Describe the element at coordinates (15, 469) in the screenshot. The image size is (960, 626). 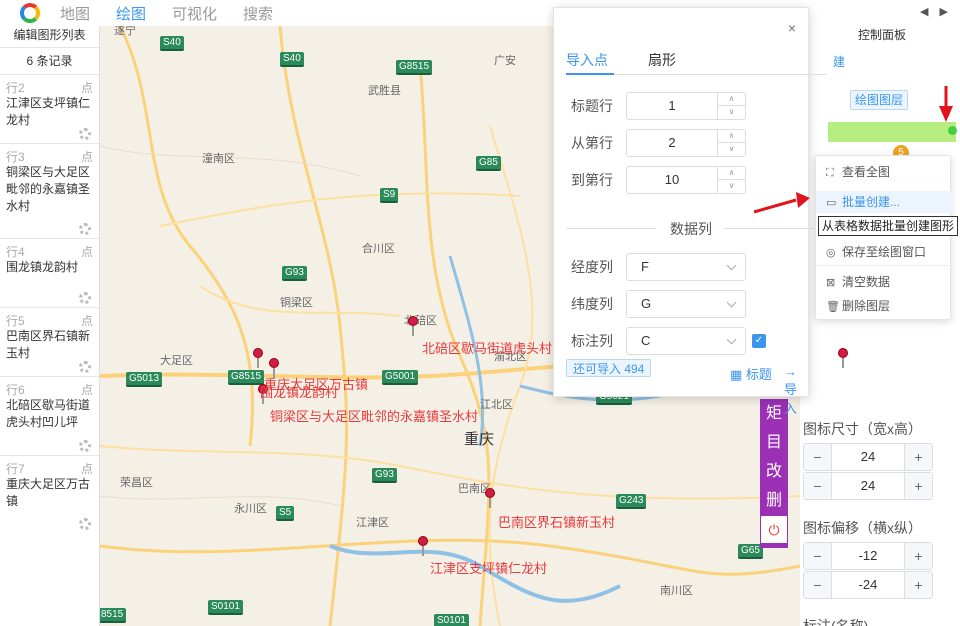
I see `row-id: 行7` at that location.